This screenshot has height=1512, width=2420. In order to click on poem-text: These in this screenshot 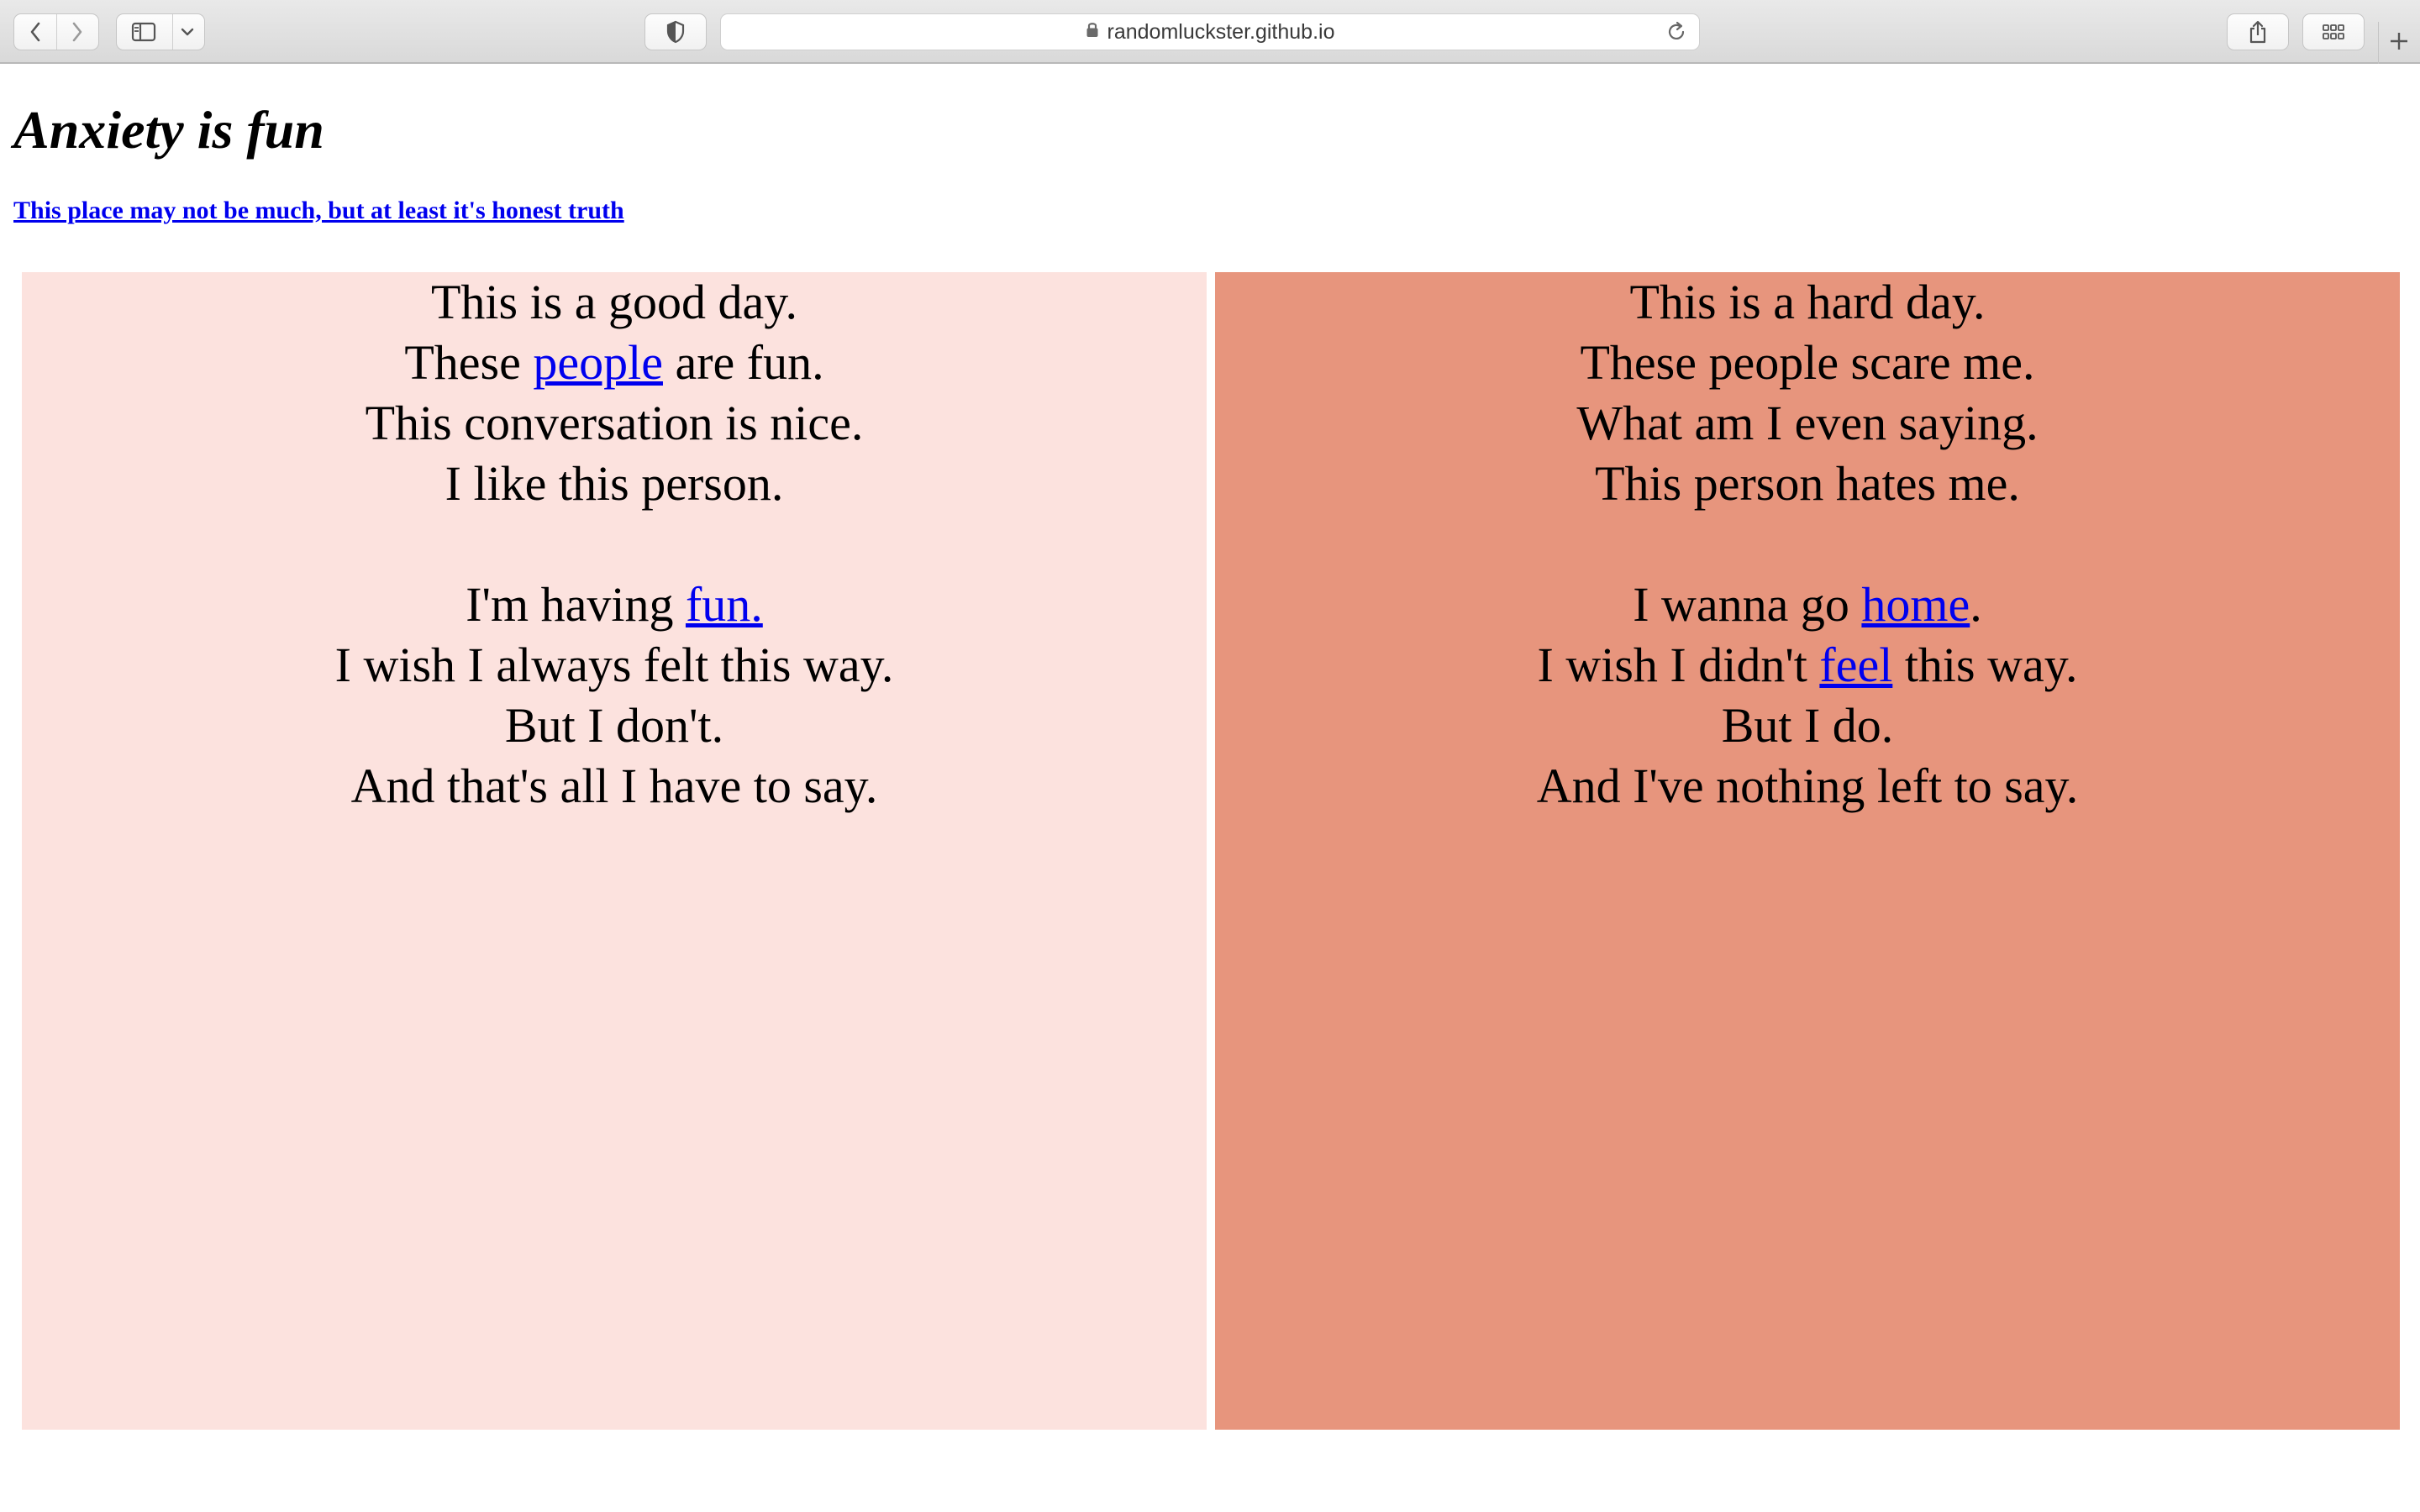, I will do `click(469, 362)`.